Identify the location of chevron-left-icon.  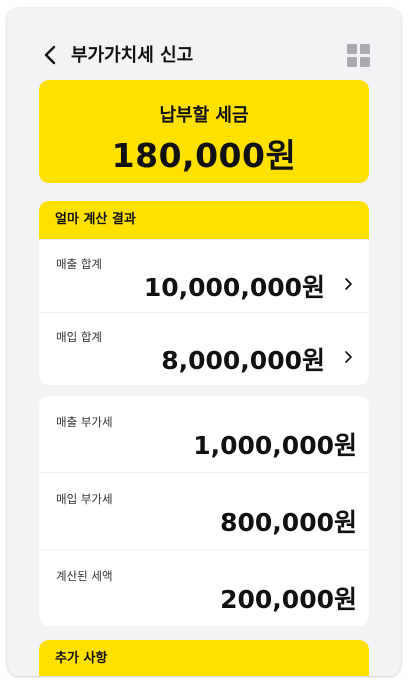
(51, 55).